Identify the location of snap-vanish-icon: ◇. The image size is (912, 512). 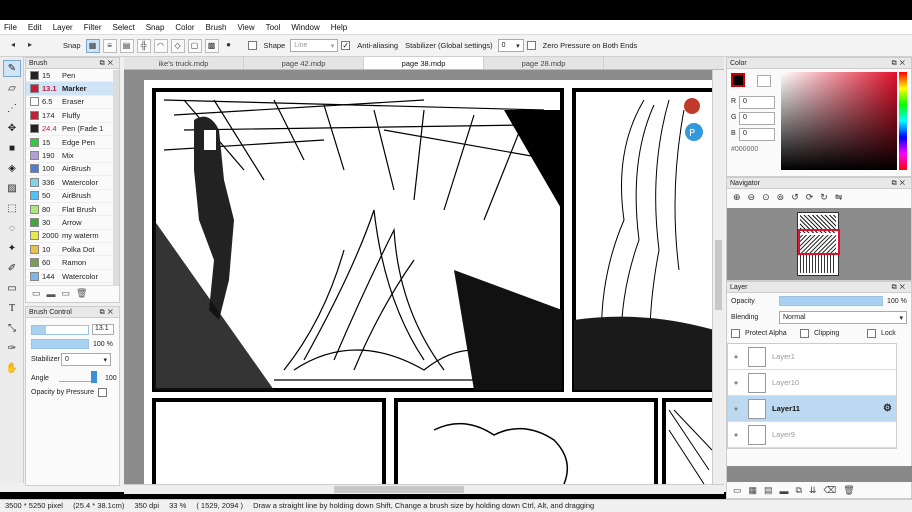
(177, 45).